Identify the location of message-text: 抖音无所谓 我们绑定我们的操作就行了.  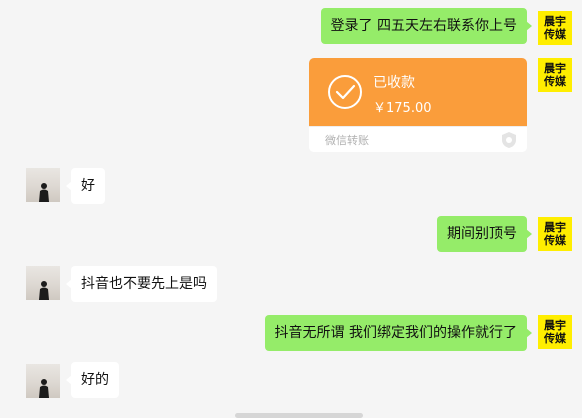
(395, 333).